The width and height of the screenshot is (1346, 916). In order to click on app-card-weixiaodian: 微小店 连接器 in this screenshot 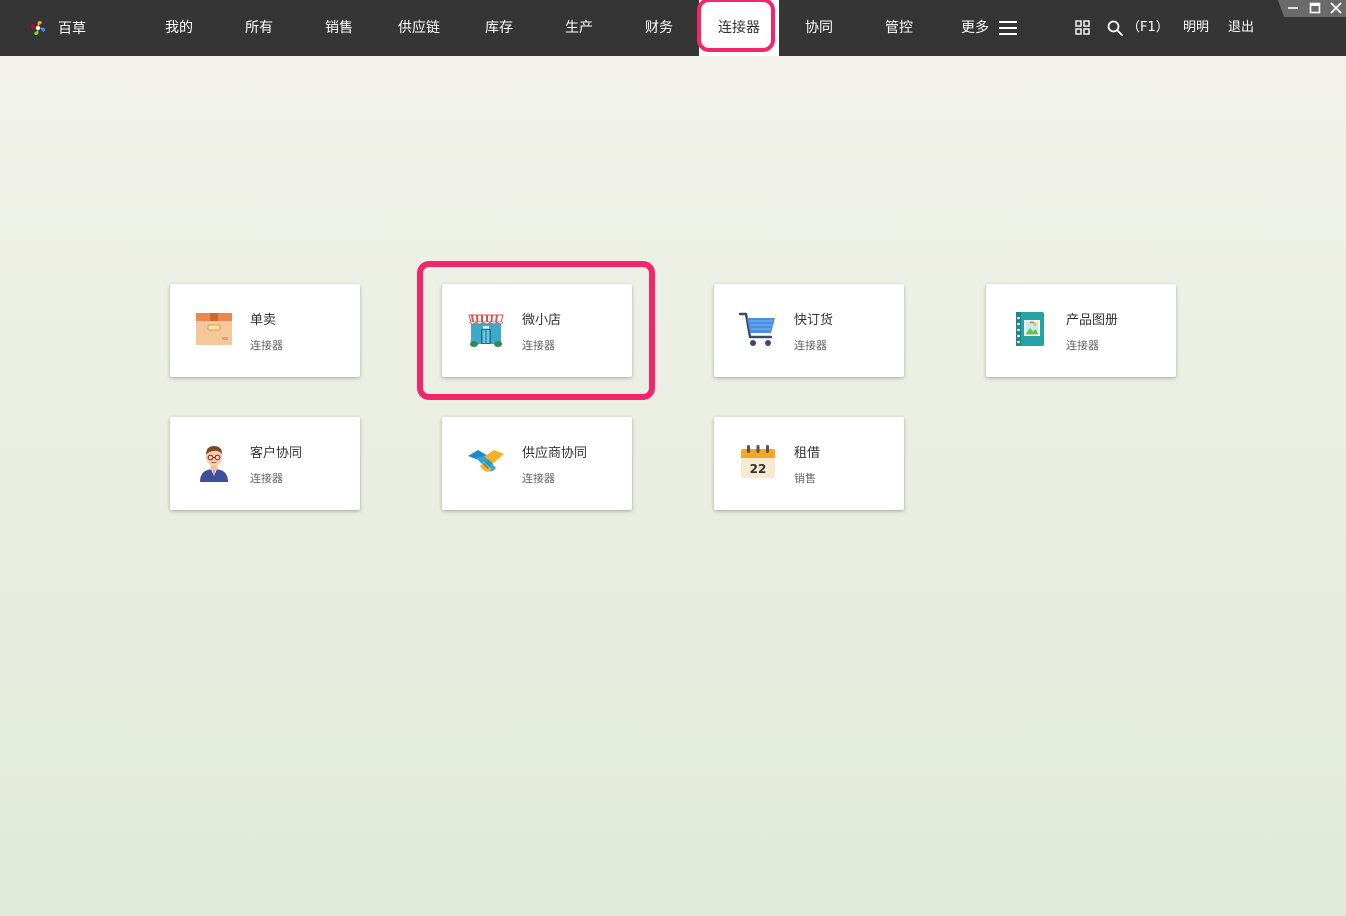, I will do `click(537, 330)`.